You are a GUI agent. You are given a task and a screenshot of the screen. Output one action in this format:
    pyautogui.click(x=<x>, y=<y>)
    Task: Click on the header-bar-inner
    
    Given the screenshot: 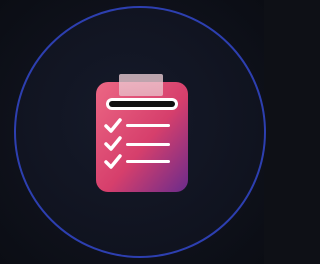 What is the action you would take?
    pyautogui.click(x=142, y=104)
    